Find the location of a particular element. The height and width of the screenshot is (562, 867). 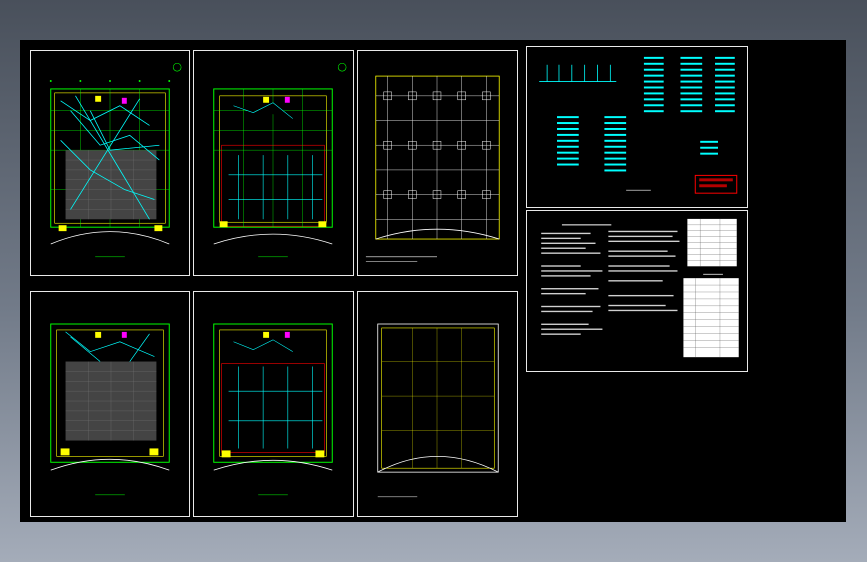

design-notes-drawing is located at coordinates (640, 288).